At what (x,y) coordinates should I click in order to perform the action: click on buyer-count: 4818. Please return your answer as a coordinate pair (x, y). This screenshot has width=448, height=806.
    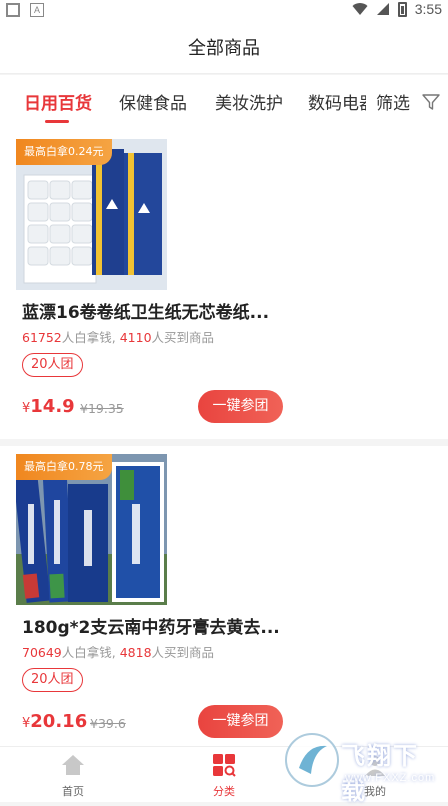
    Looking at the image, I should click on (135, 652).